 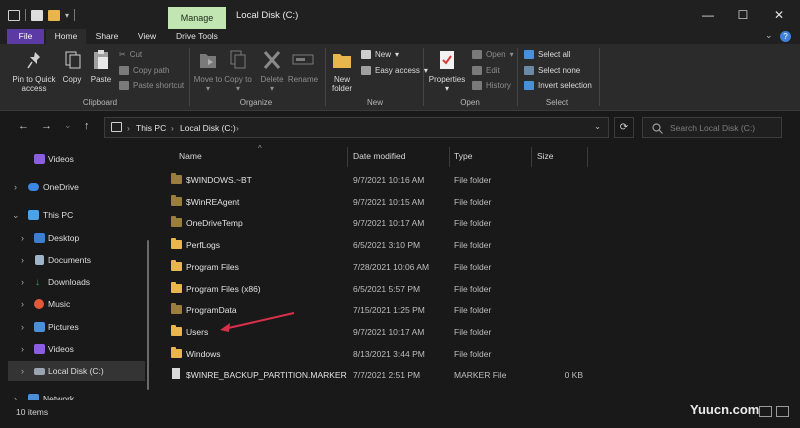 I want to click on new-group-label: New, so click(x=374, y=102).